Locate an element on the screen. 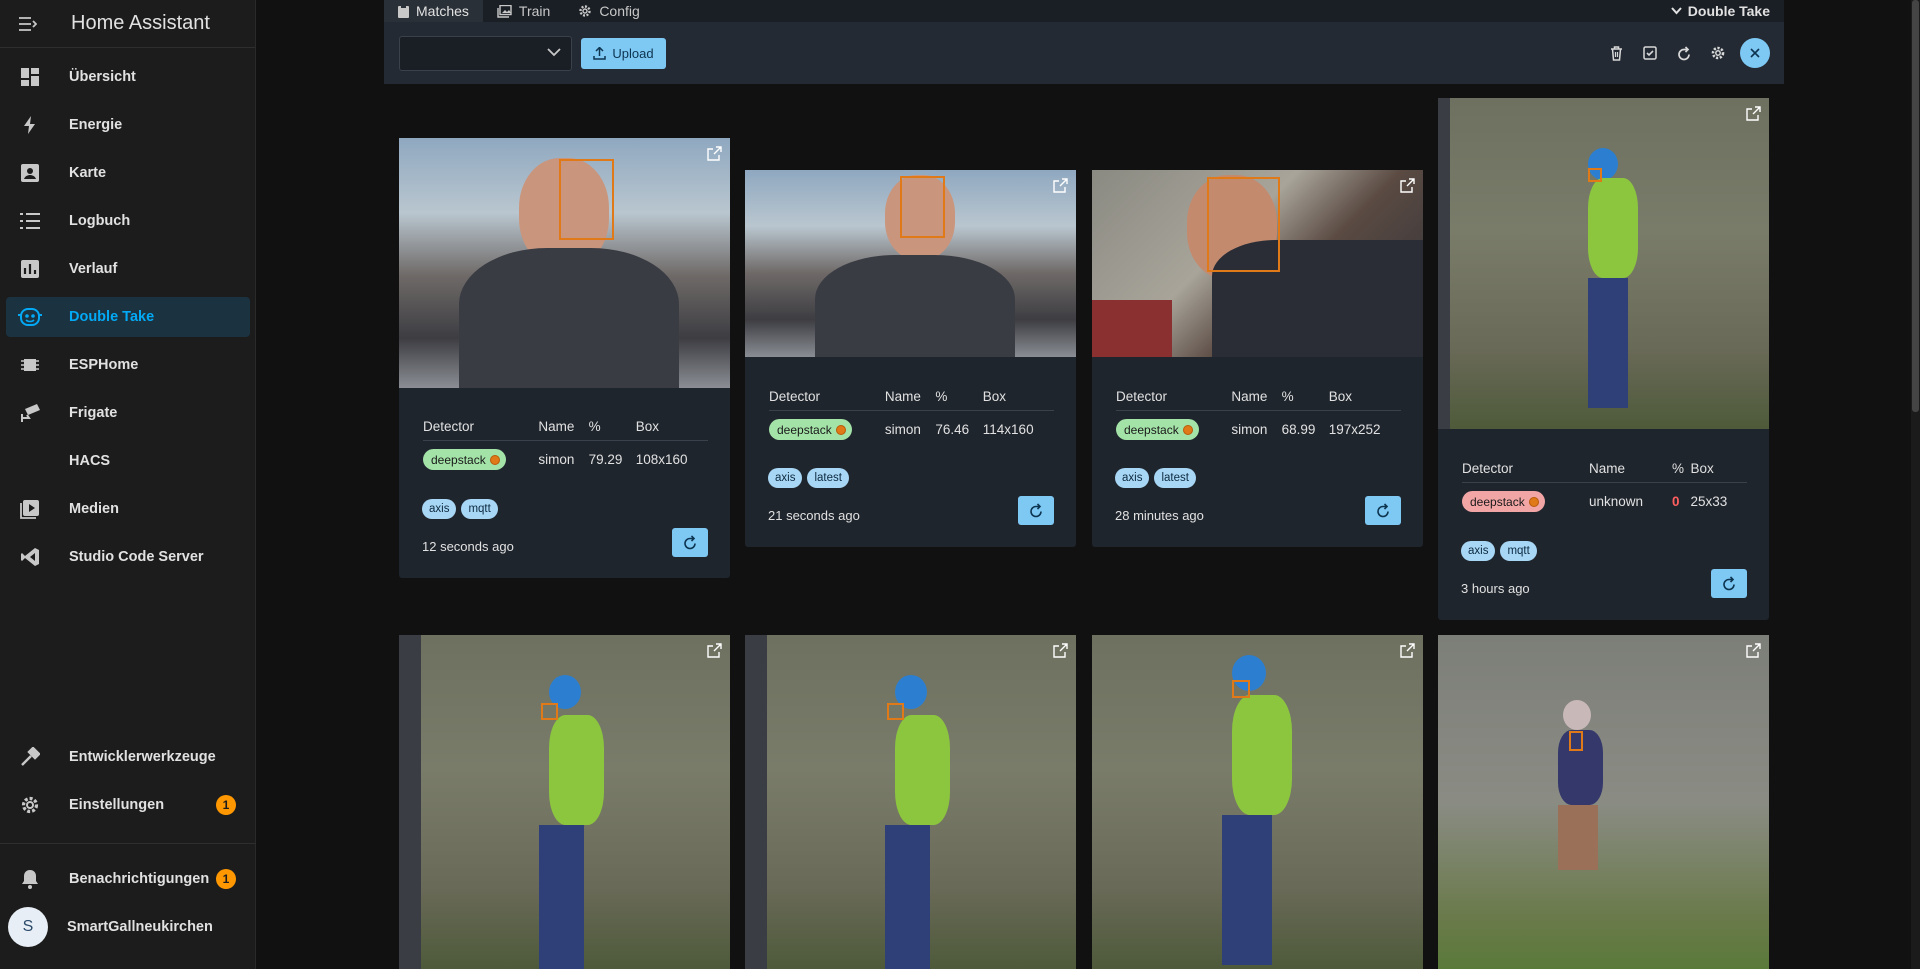  match-percent: 0 is located at coordinates (1676, 501).